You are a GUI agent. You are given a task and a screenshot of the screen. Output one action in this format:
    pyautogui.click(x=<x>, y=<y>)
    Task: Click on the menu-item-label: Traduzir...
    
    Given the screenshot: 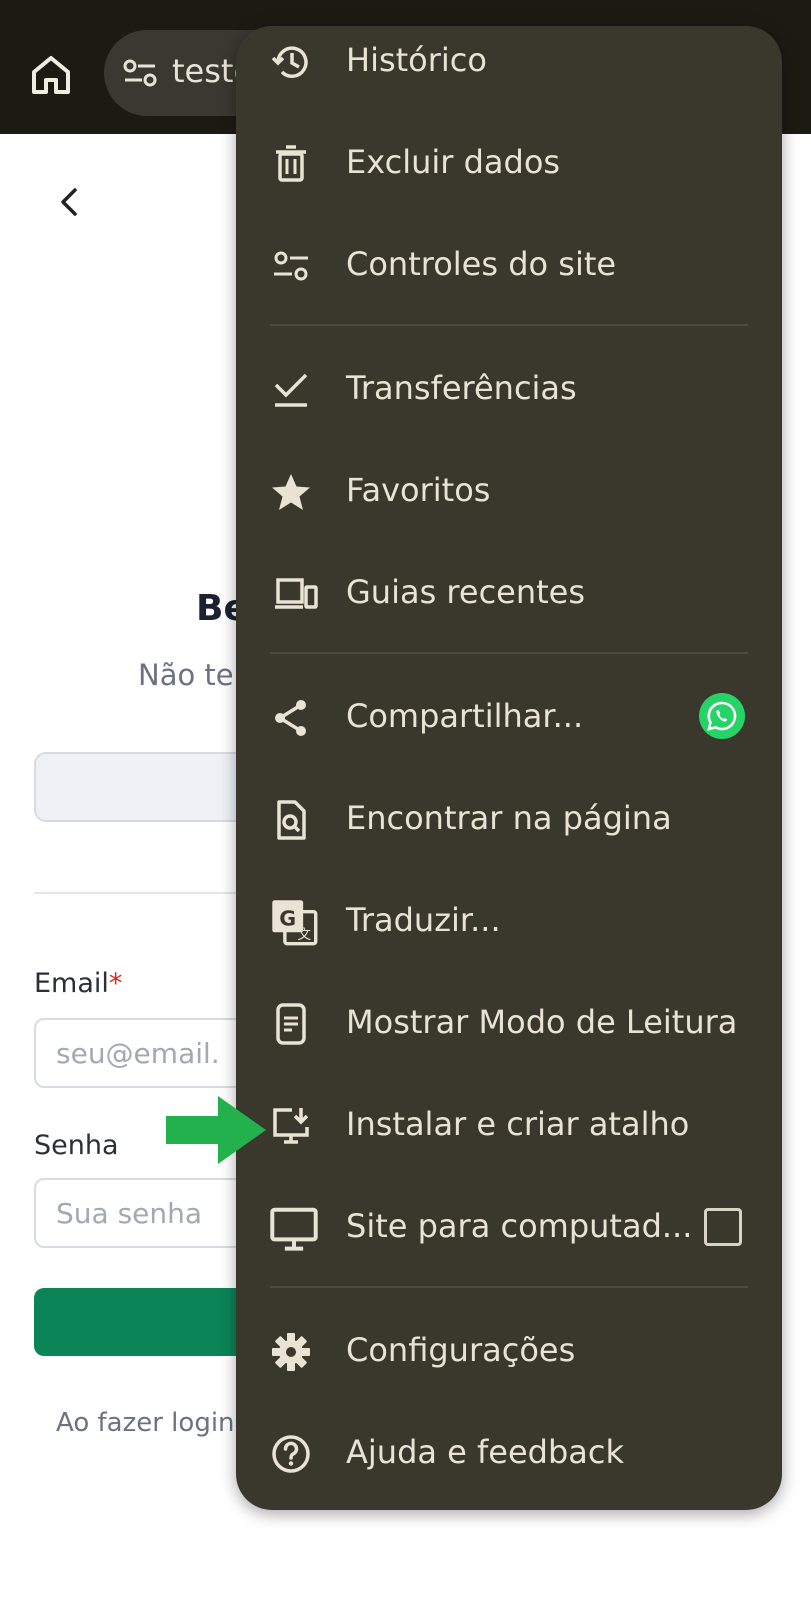 What is the action you would take?
    pyautogui.click(x=423, y=920)
    